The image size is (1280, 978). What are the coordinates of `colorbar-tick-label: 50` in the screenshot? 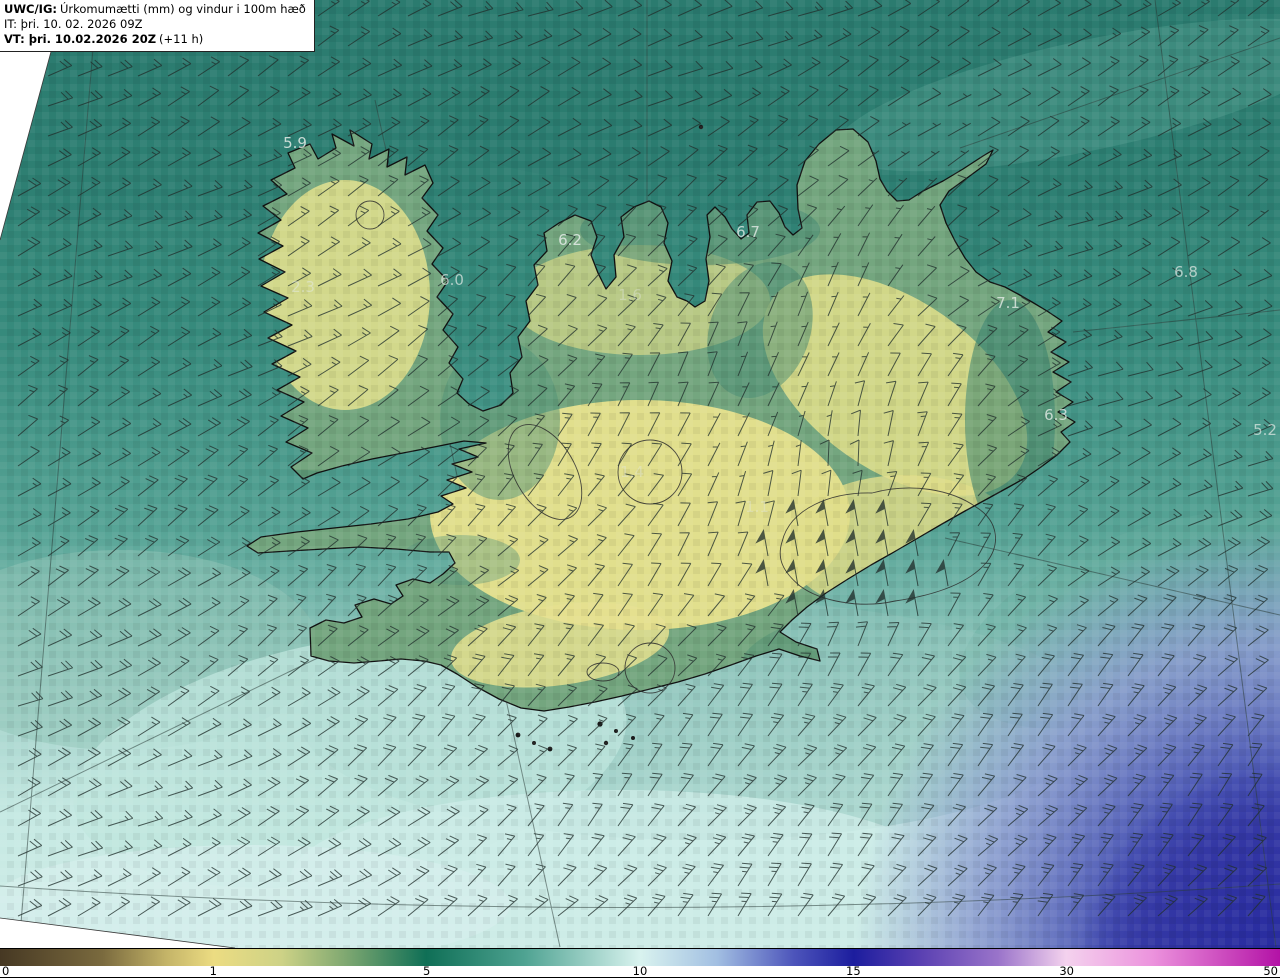 It's located at (1270, 971).